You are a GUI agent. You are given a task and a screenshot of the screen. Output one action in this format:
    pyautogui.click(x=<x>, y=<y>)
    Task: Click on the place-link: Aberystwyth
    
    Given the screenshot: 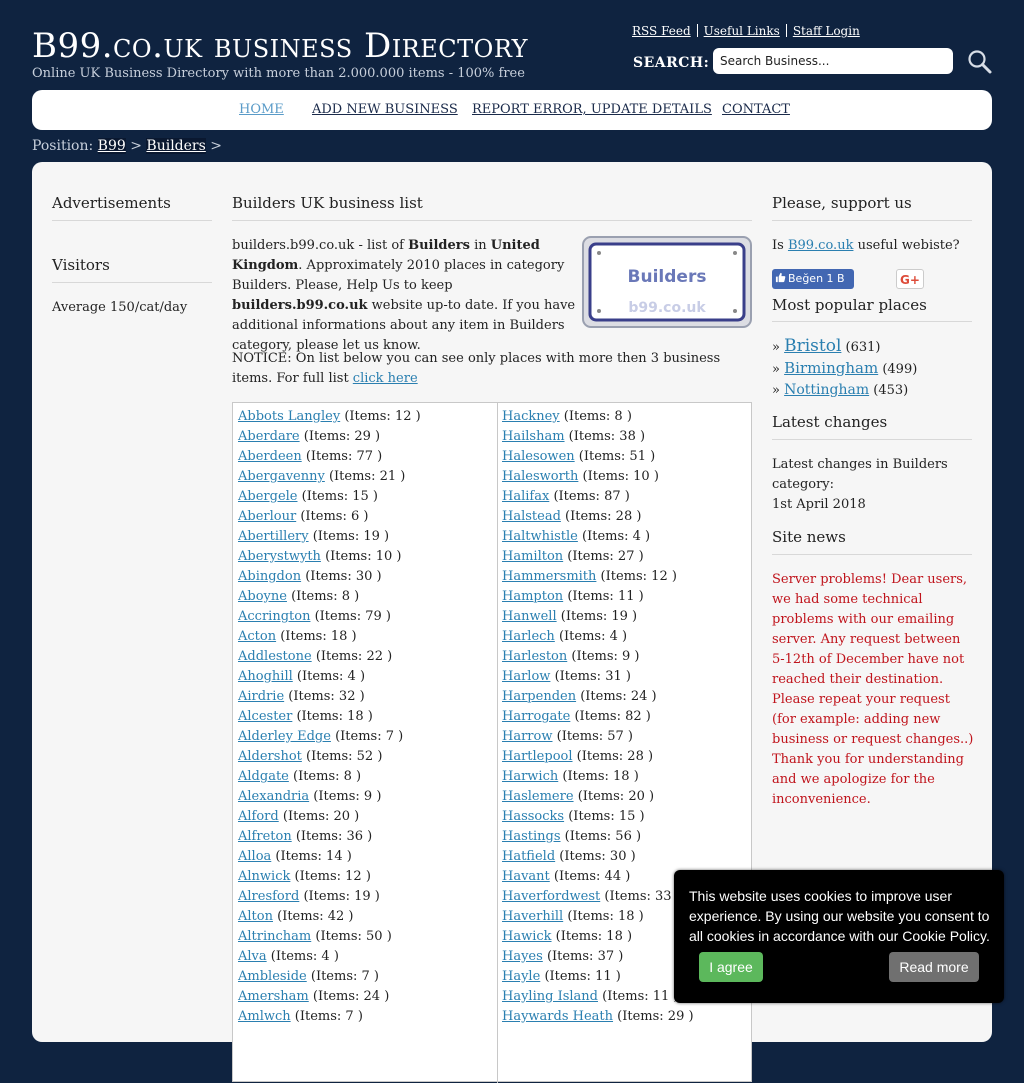 What is the action you would take?
    pyautogui.click(x=279, y=556)
    